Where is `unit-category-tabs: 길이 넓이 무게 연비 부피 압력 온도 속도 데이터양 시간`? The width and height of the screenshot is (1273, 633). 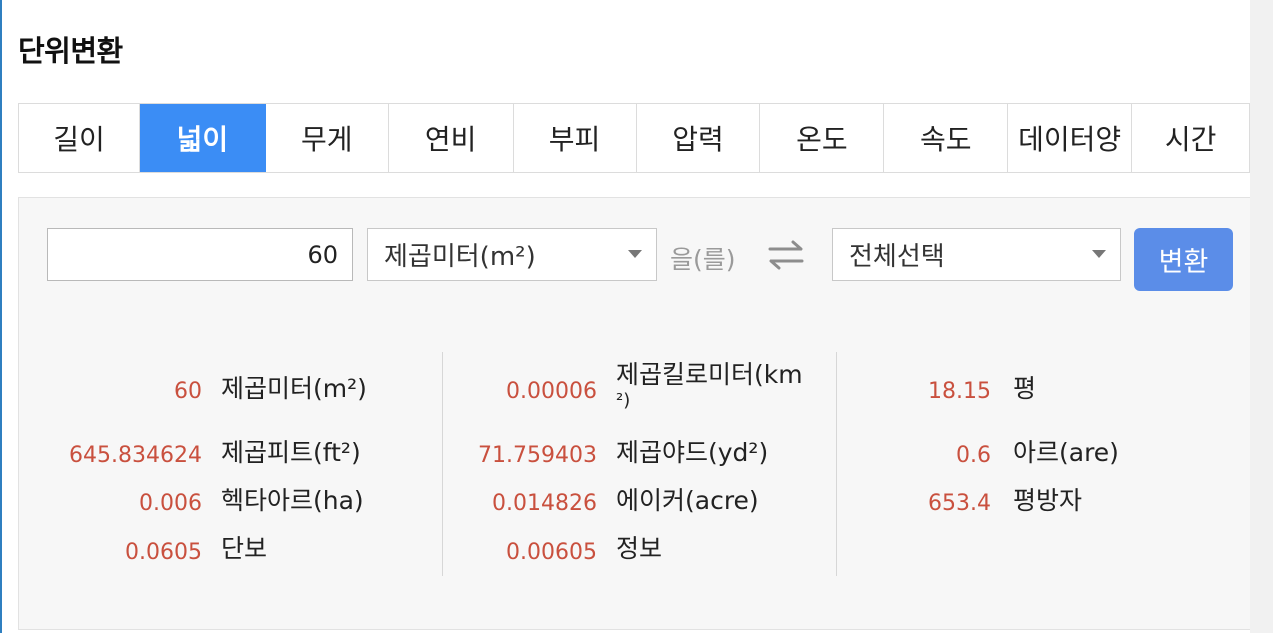 unit-category-tabs: 길이 넓이 무게 연비 부피 압력 온도 속도 데이터양 시간 is located at coordinates (634, 138).